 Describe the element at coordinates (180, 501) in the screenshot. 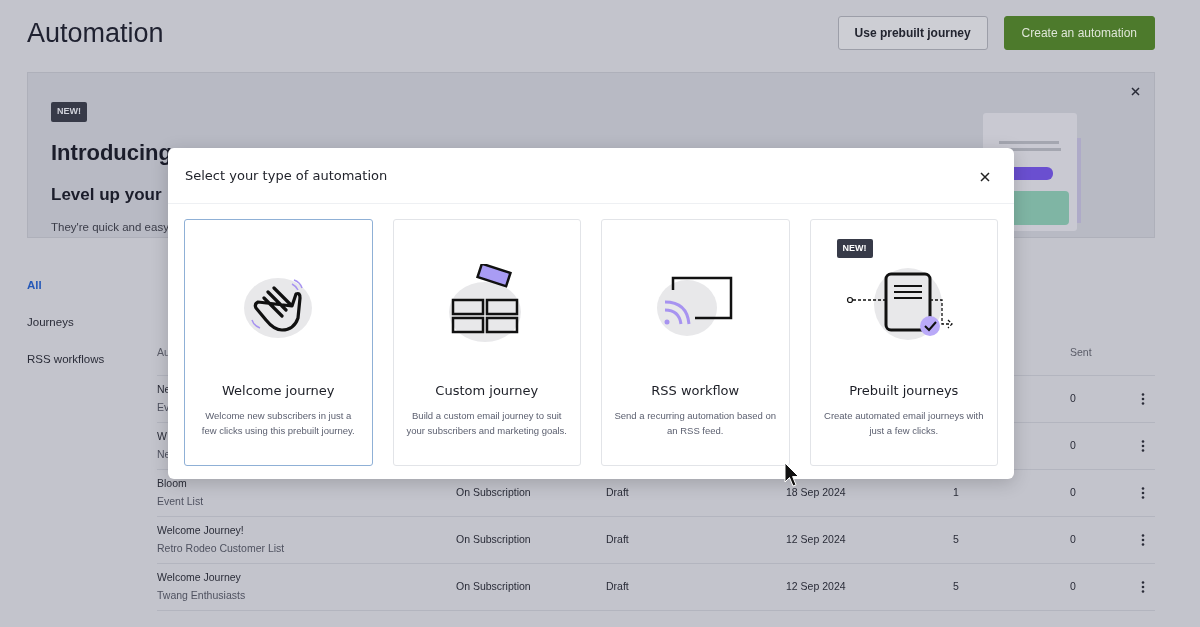

I see `list-name: Event List` at that location.